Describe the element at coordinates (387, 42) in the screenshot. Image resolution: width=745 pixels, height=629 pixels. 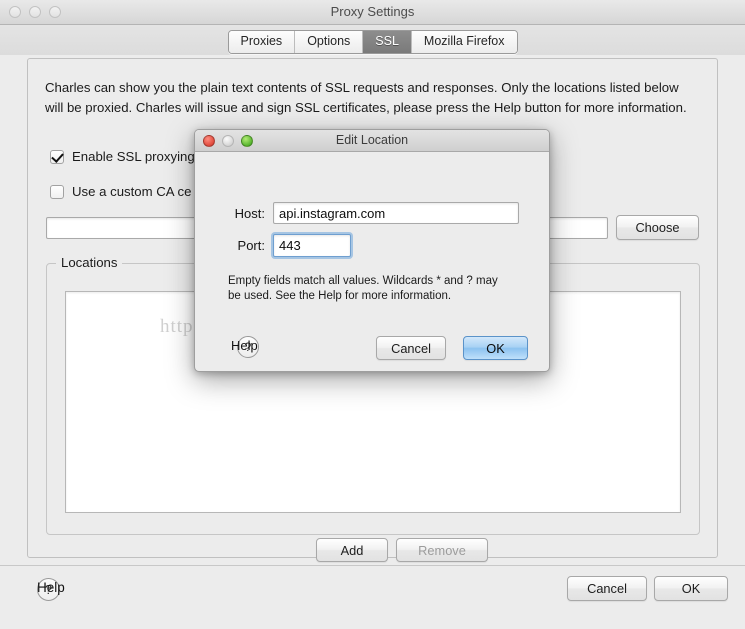
I see `tab-ssl: SSL` at that location.